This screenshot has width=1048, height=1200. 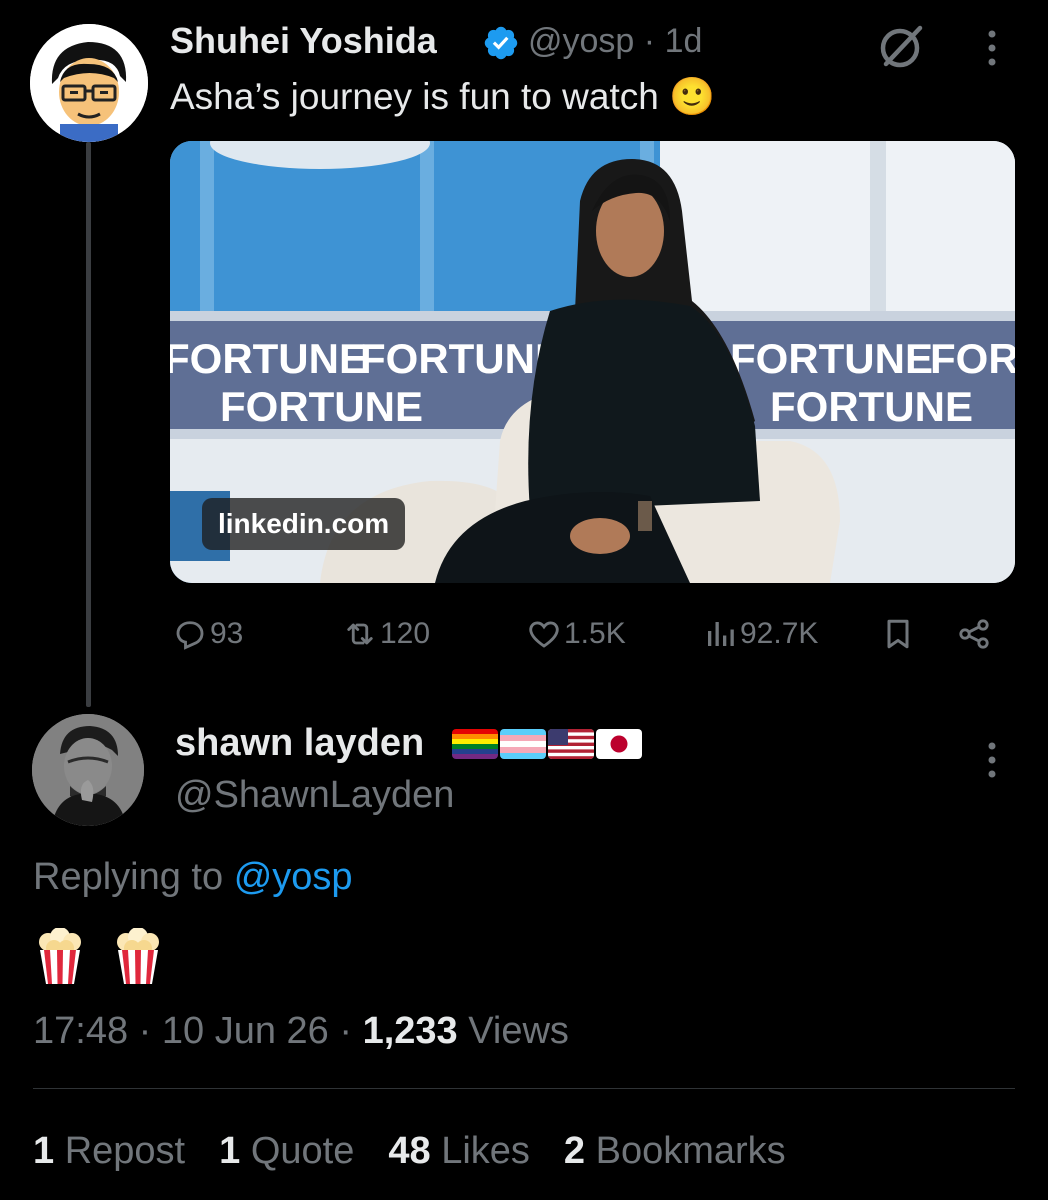 What do you see at coordinates (304, 524) in the screenshot?
I see `link-domain-badge: linkedin.com` at bounding box center [304, 524].